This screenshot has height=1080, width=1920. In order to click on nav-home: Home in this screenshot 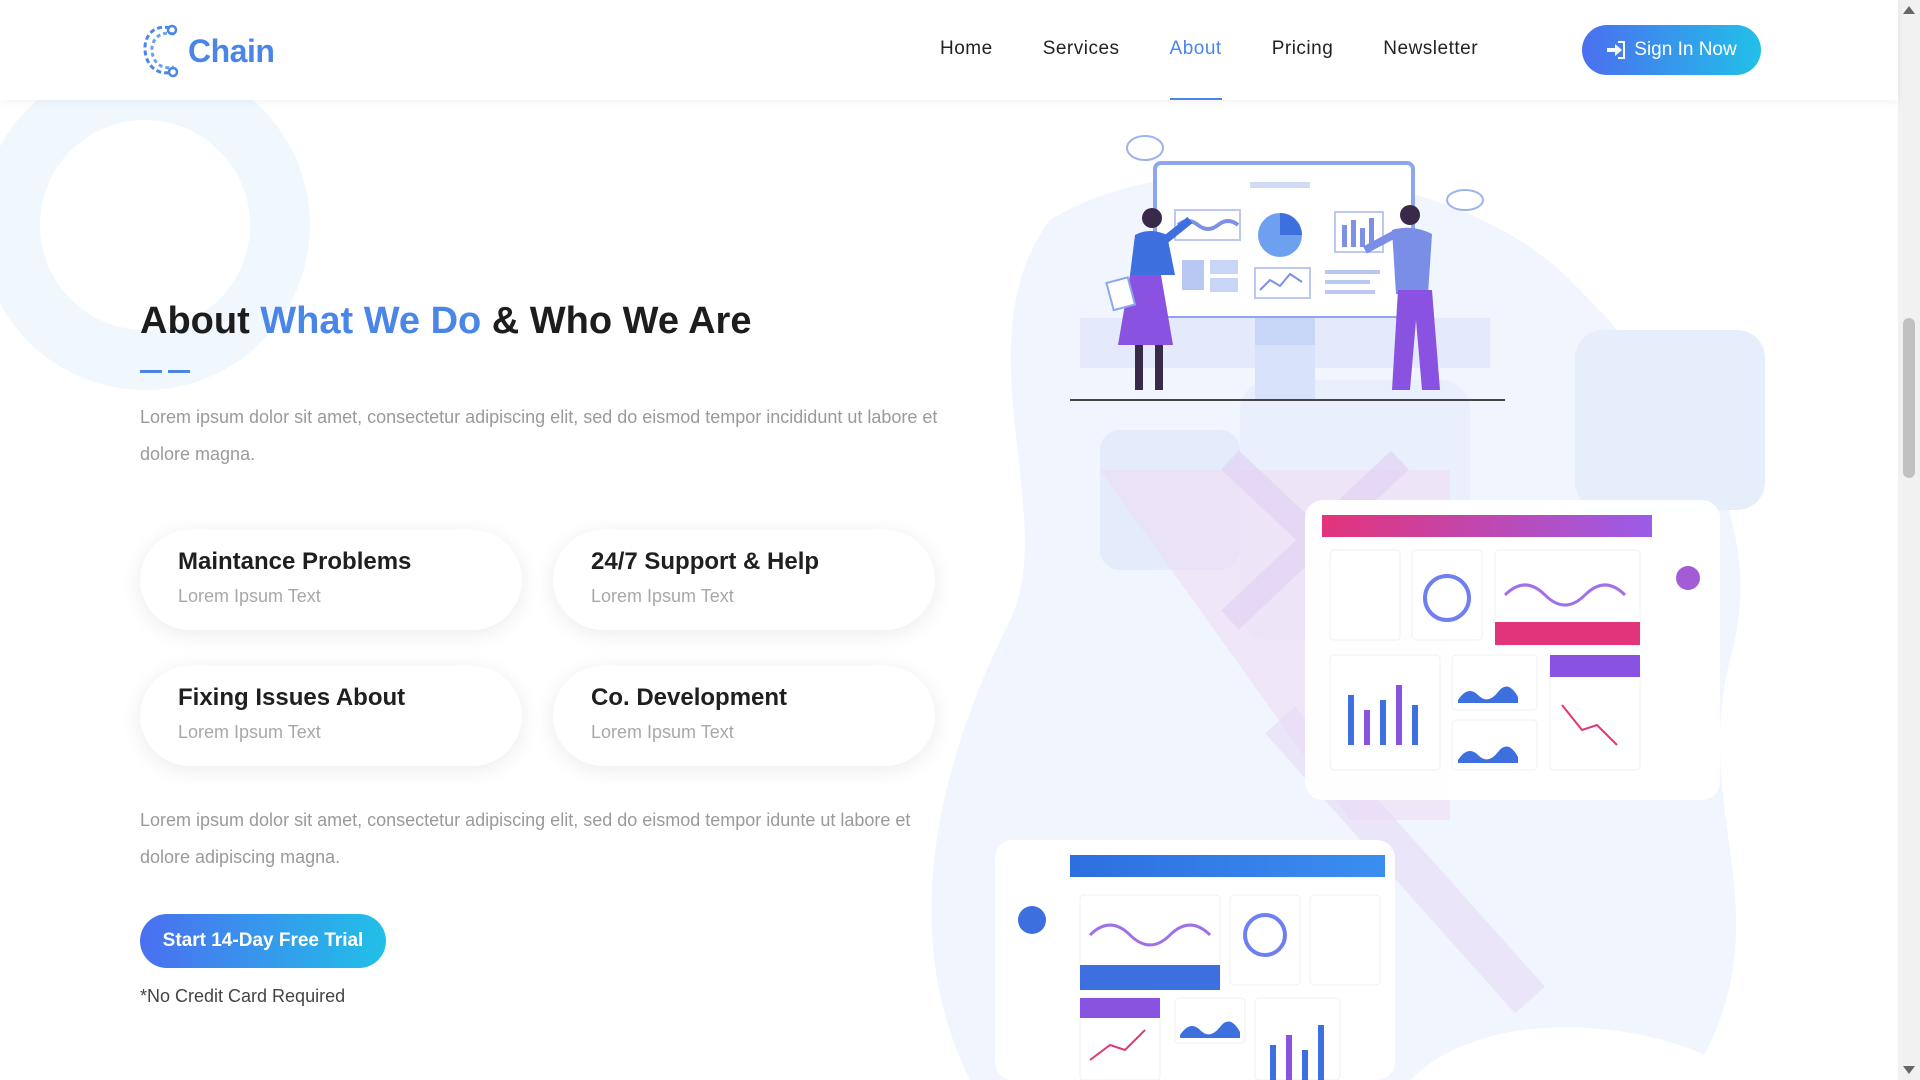, I will do `click(966, 49)`.